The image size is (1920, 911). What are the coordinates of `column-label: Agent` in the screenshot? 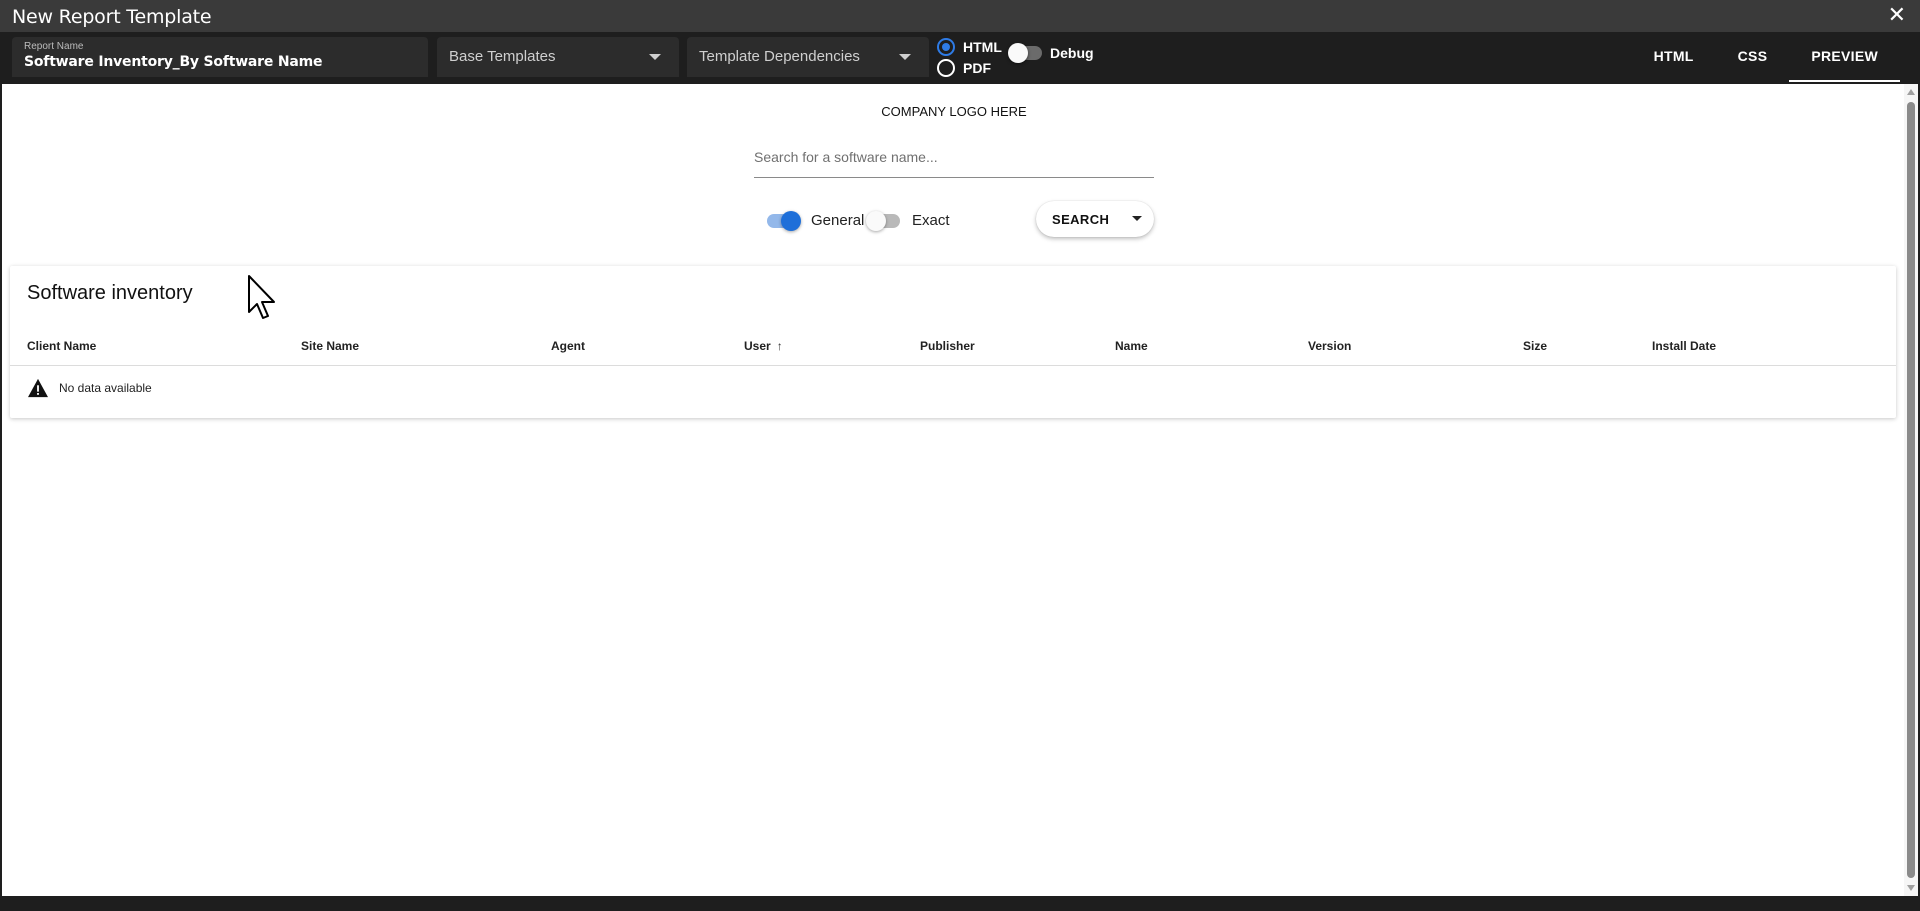 It's located at (568, 346).